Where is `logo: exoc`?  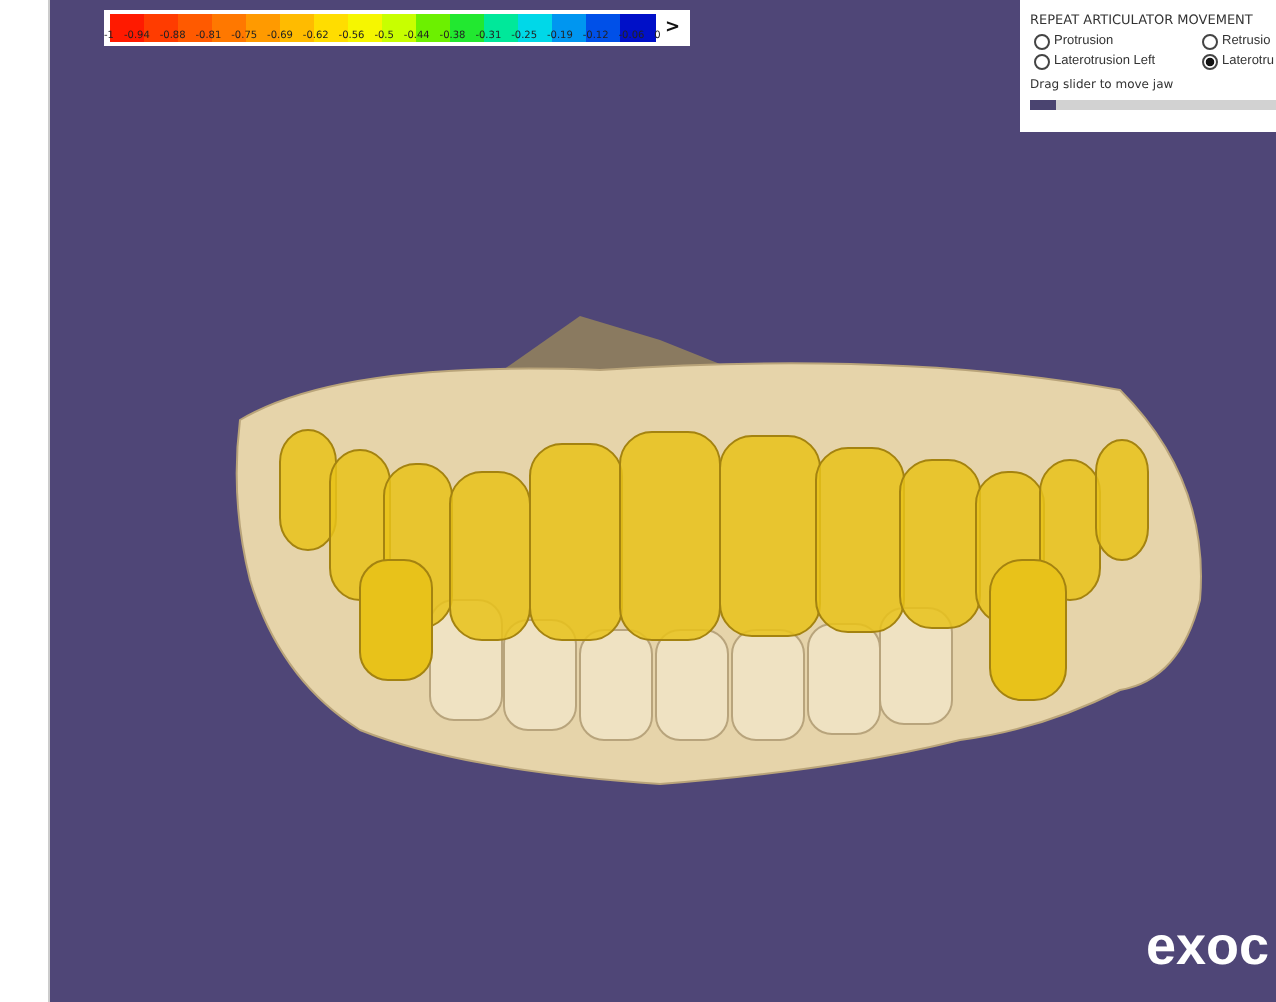
logo: exoc is located at coordinates (1208, 947).